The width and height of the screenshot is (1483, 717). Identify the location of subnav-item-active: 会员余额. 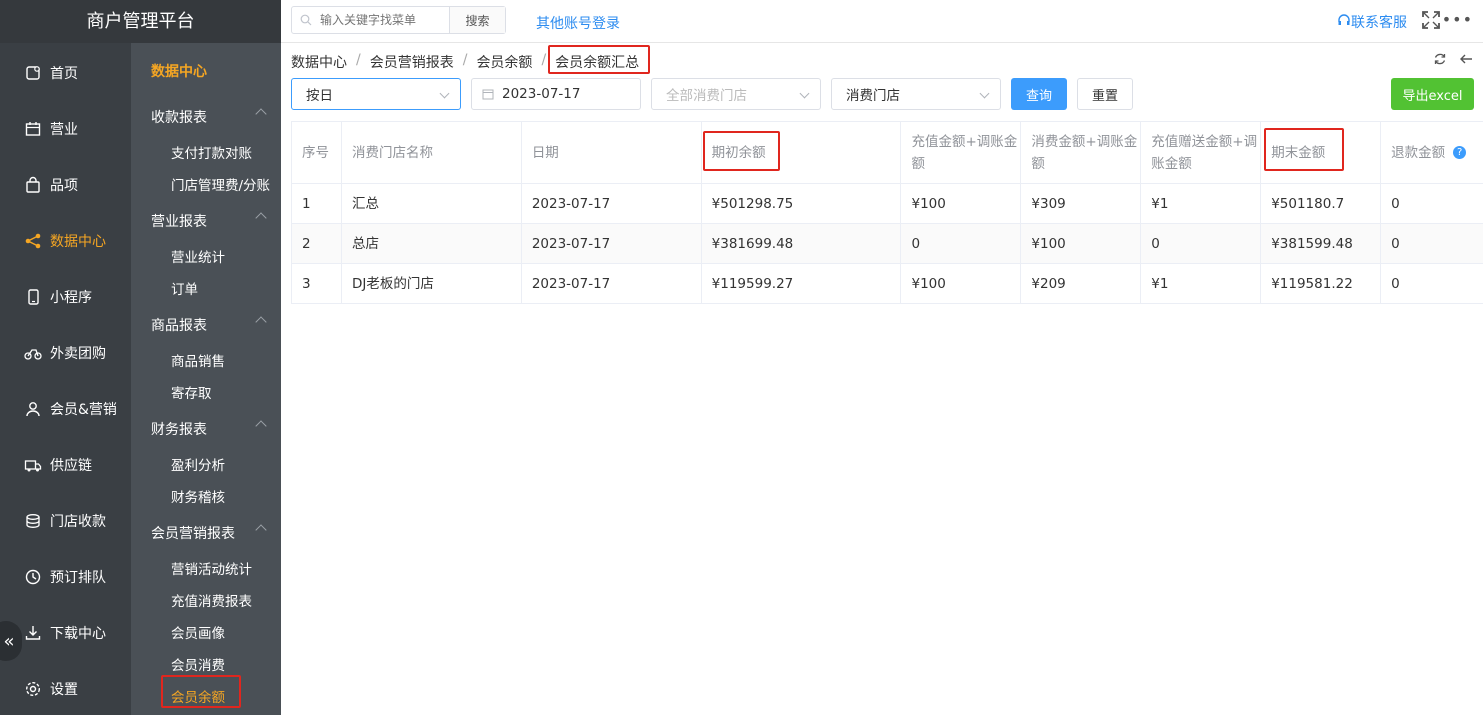
(198, 696).